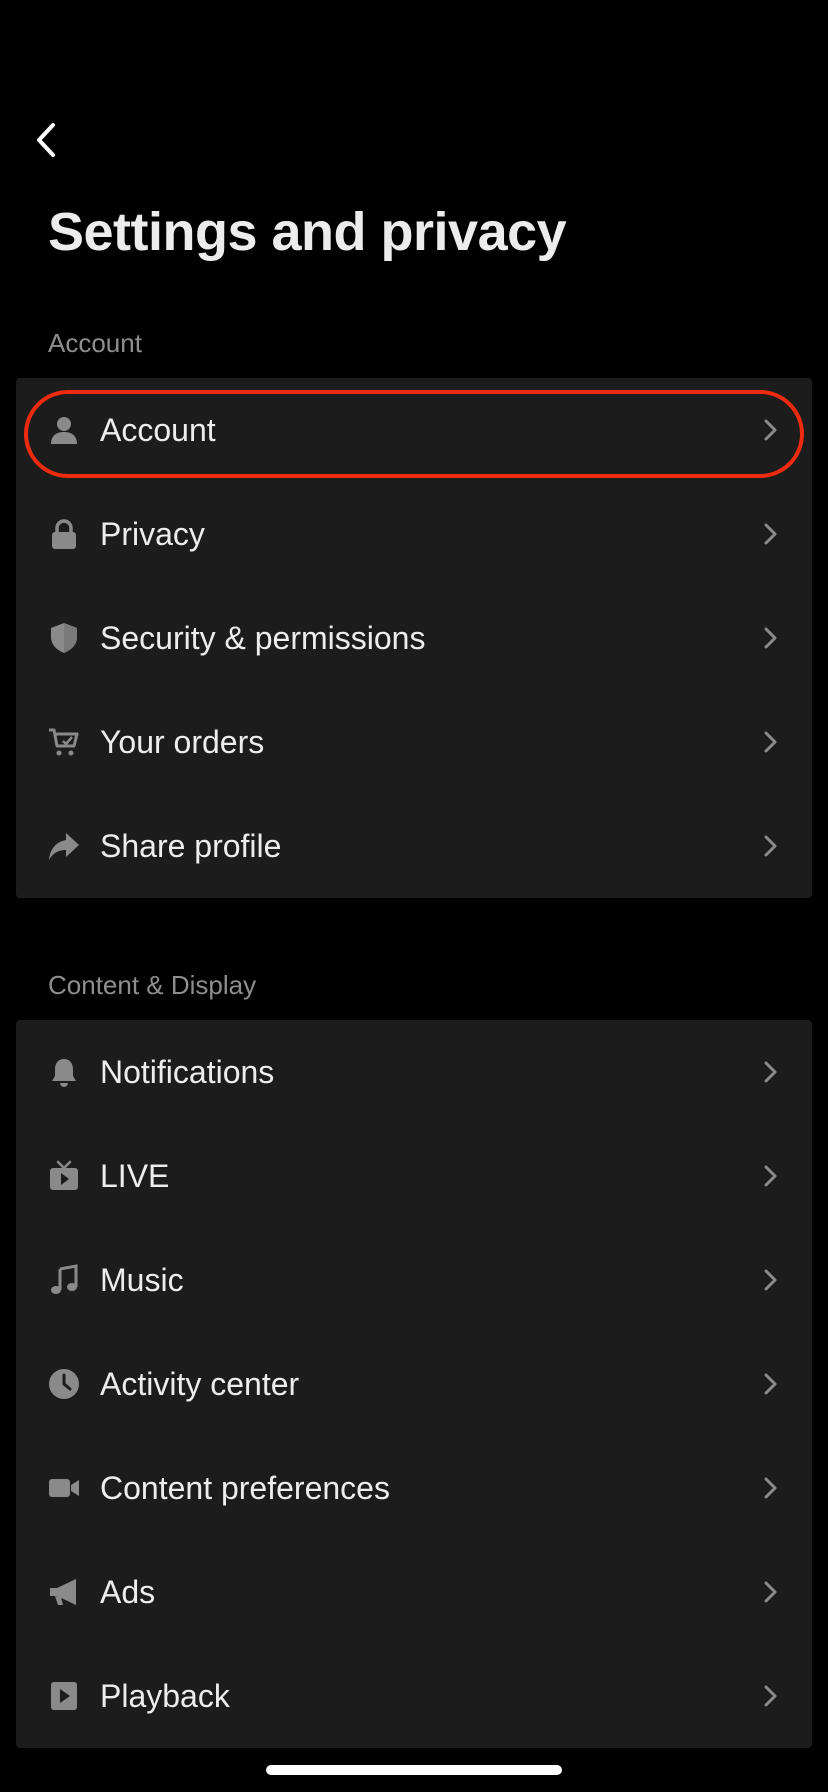 The width and height of the screenshot is (828, 1792). What do you see at coordinates (158, 429) in the screenshot?
I see `settings-item-label: Account` at bounding box center [158, 429].